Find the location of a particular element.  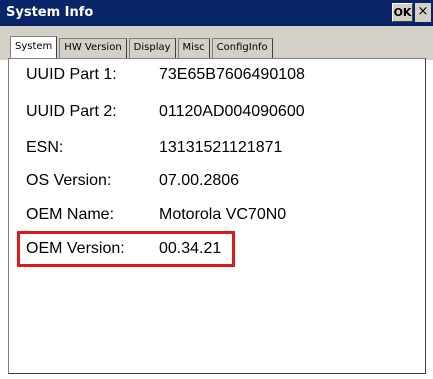

info-label: OEM Name: is located at coordinates (70, 214).